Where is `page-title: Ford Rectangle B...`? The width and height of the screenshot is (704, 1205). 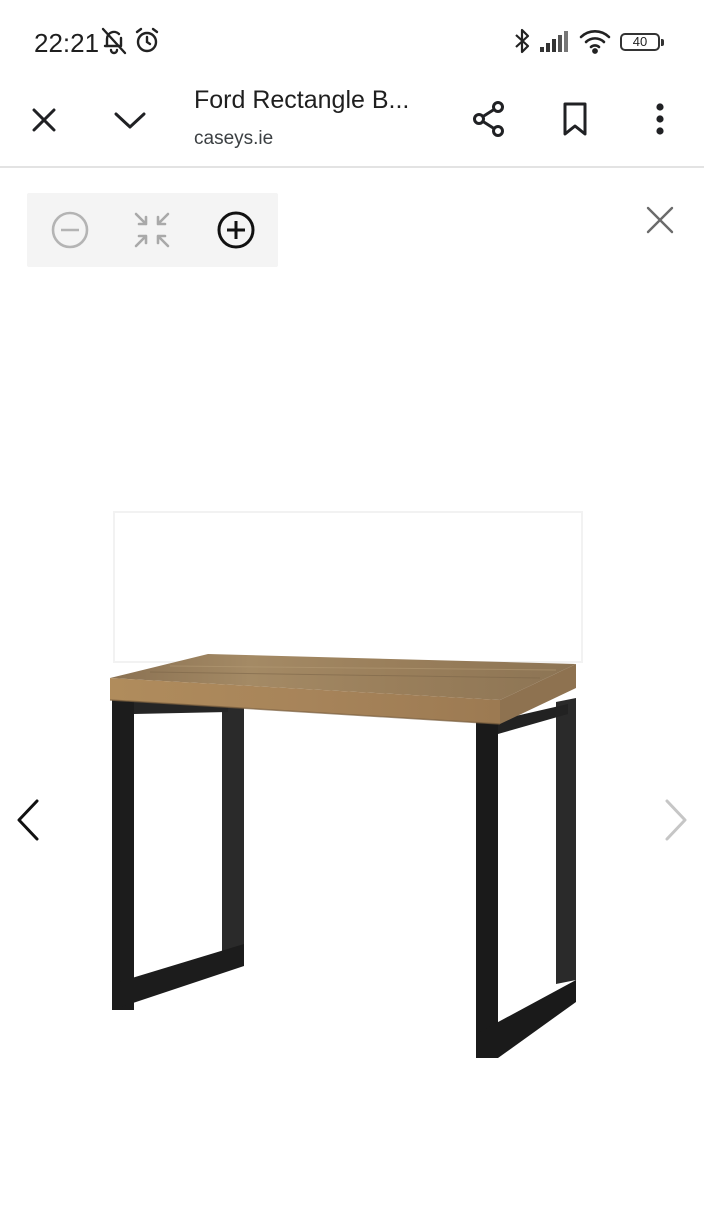
page-title: Ford Rectangle B... is located at coordinates (319, 100).